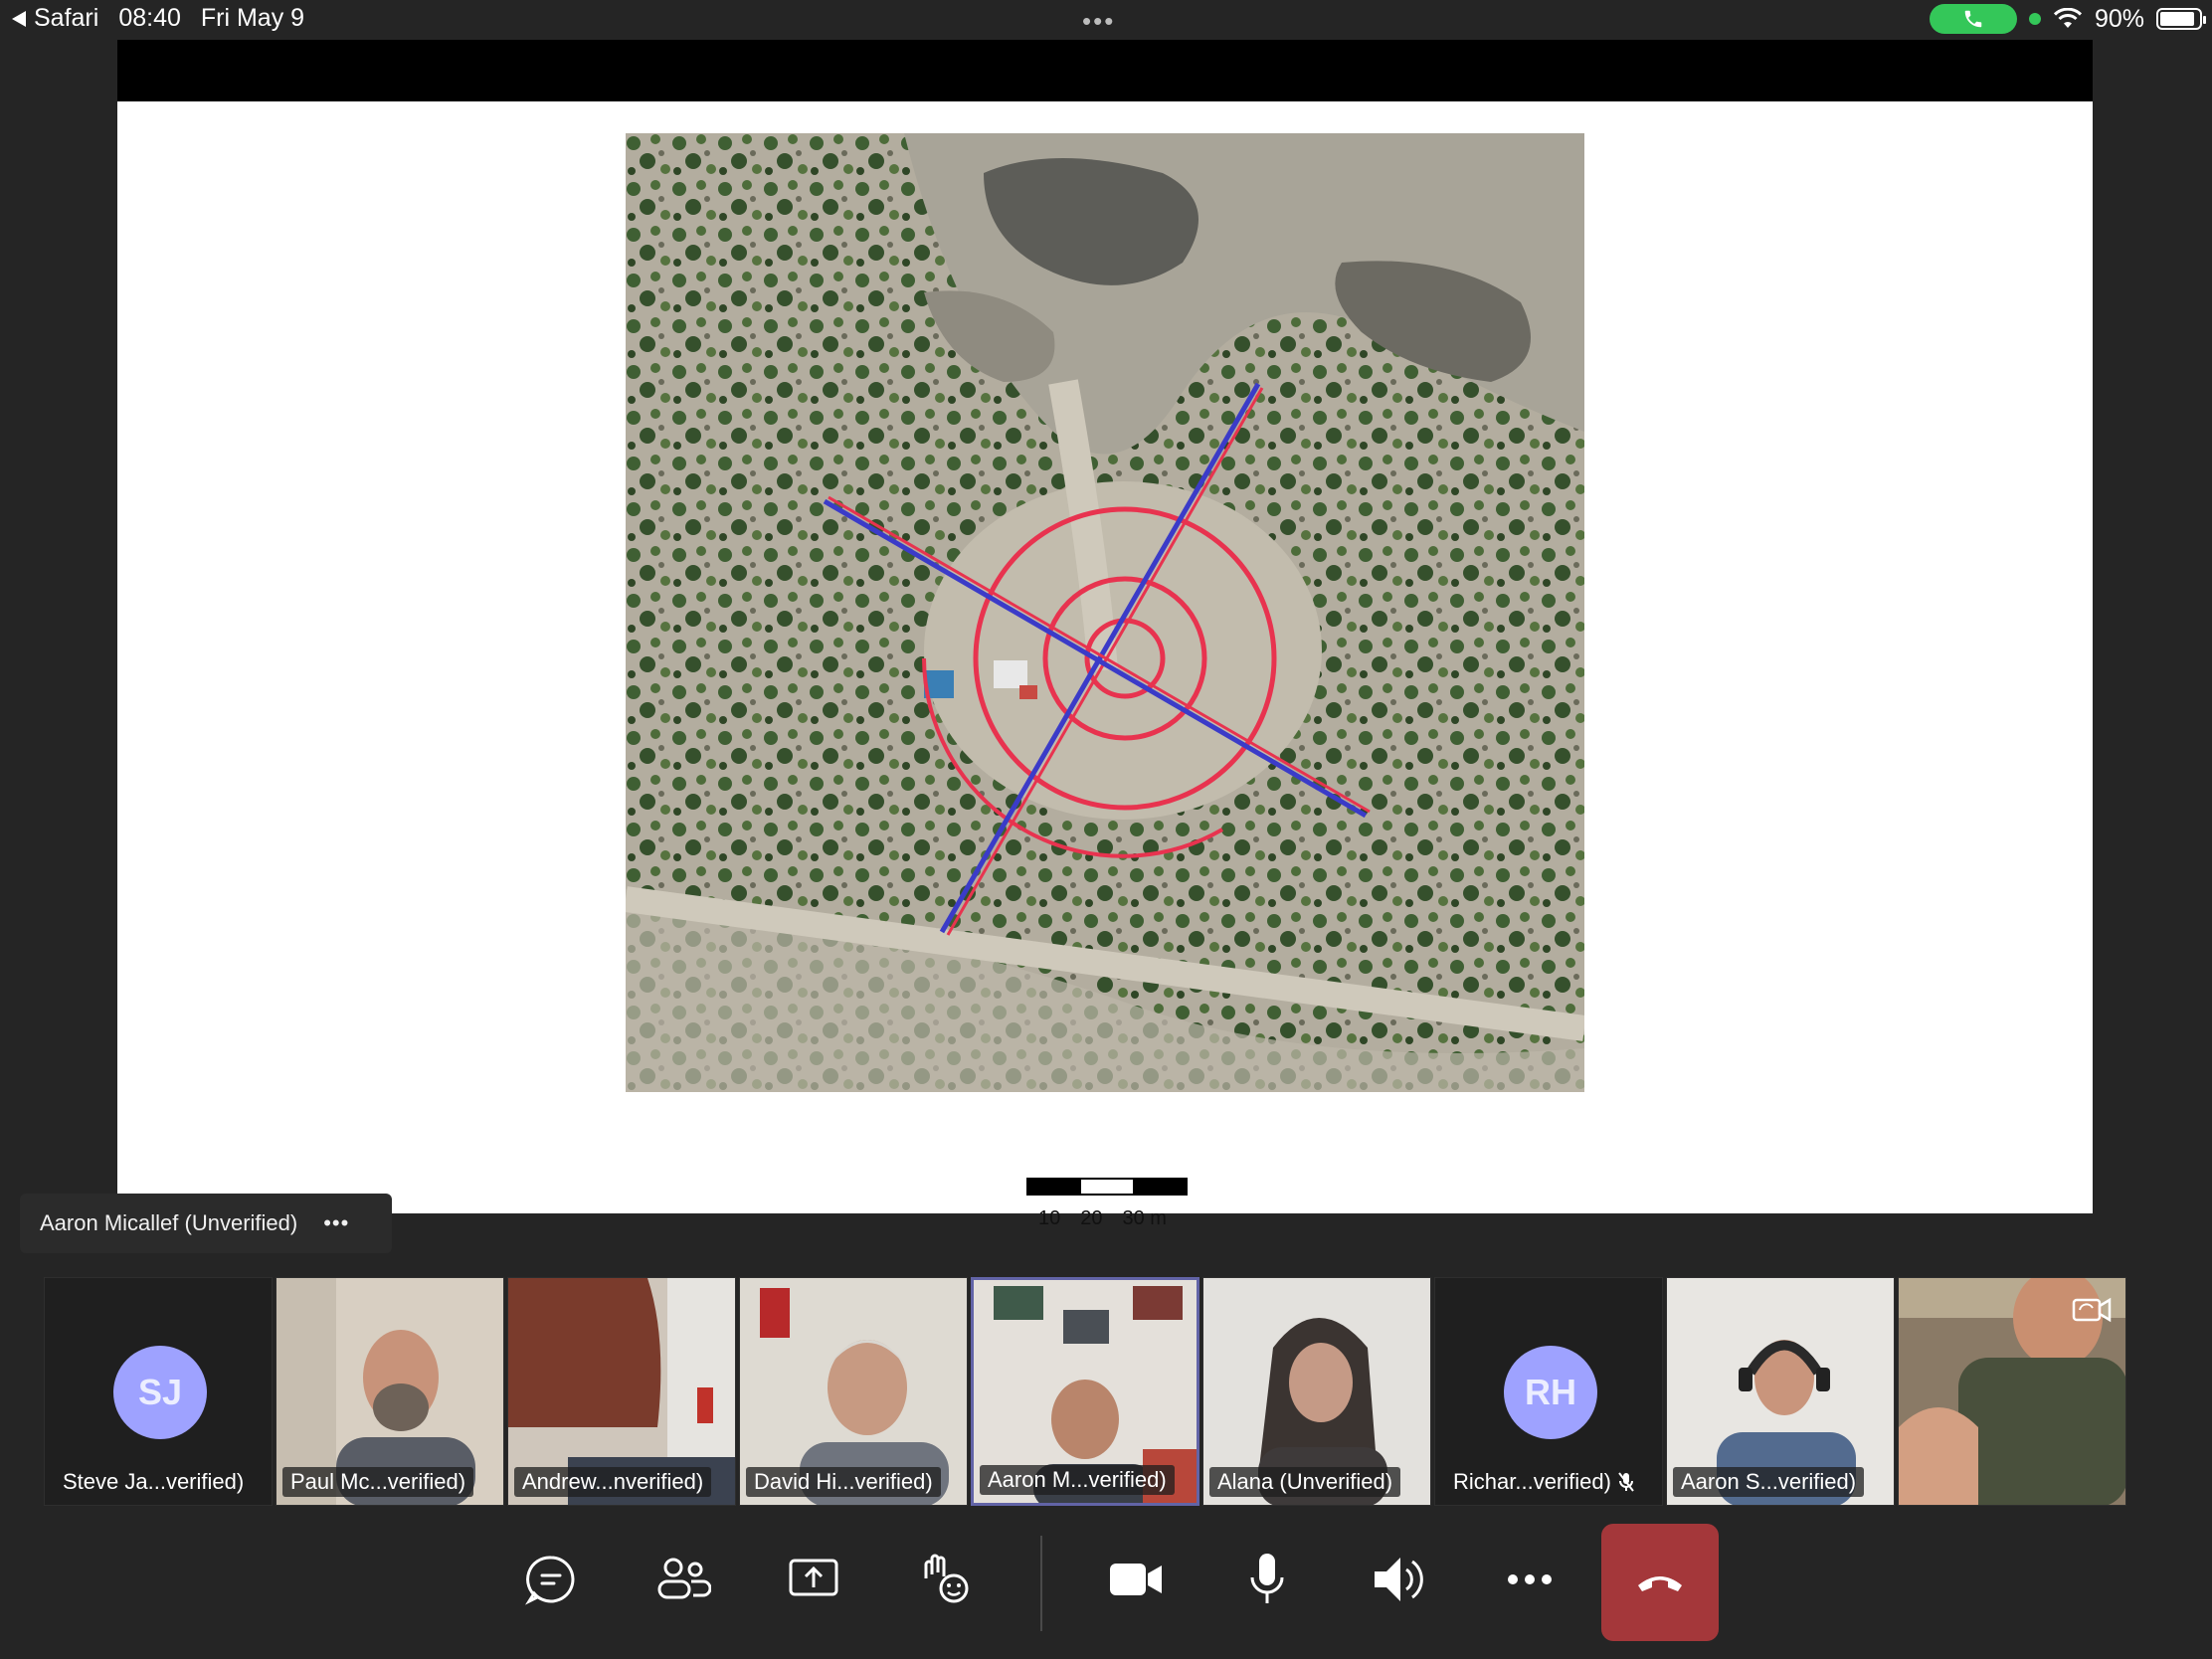 The image size is (2212, 1659). I want to click on reactions-button, so click(945, 1579).